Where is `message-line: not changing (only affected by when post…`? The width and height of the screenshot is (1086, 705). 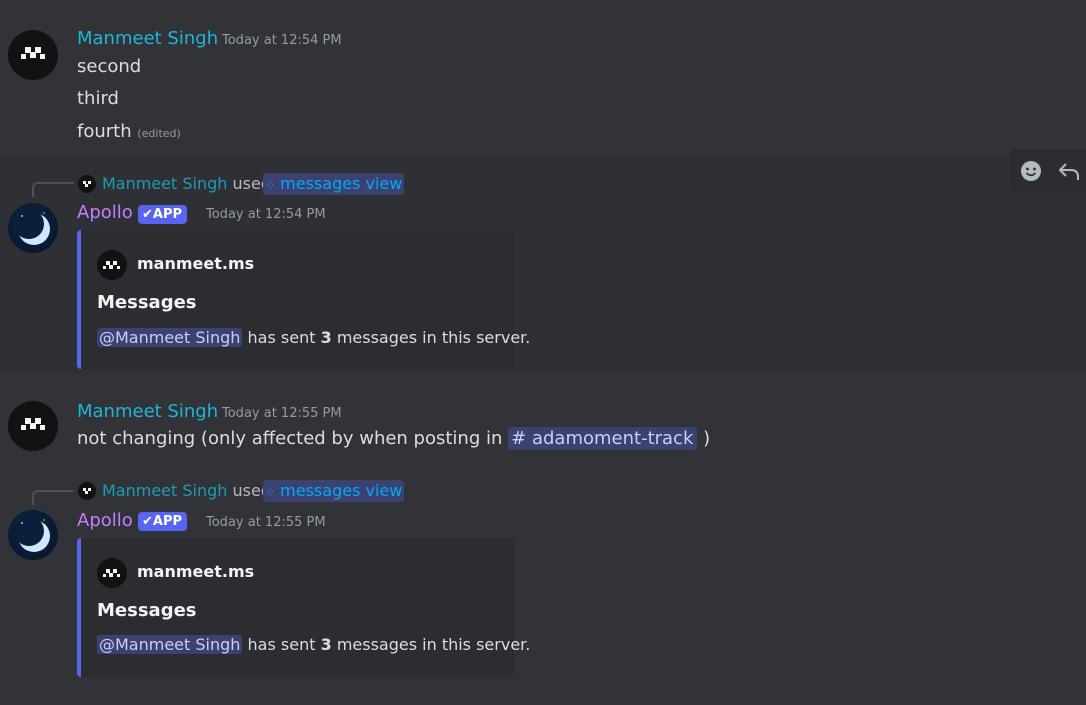 message-line: not changing (only affected by when post… is located at coordinates (394, 438).